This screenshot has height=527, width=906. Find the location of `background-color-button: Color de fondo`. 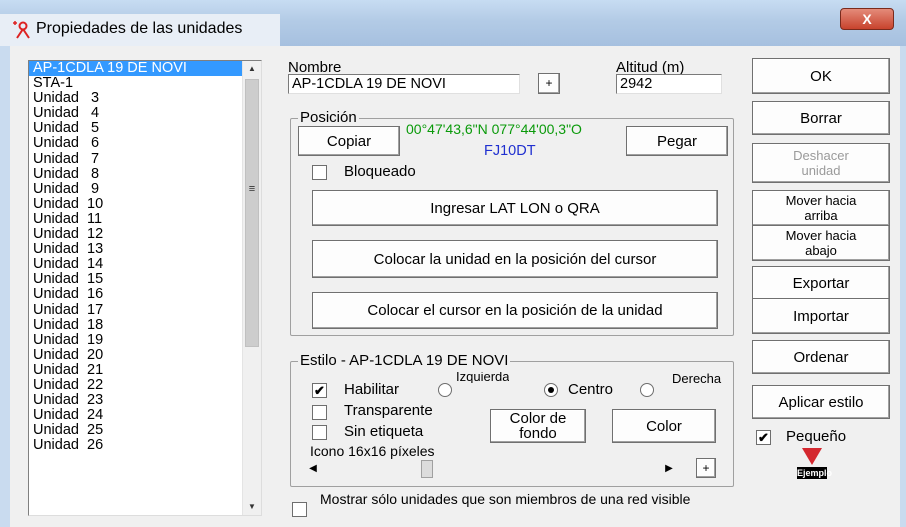

background-color-button: Color de fondo is located at coordinates (538, 426).